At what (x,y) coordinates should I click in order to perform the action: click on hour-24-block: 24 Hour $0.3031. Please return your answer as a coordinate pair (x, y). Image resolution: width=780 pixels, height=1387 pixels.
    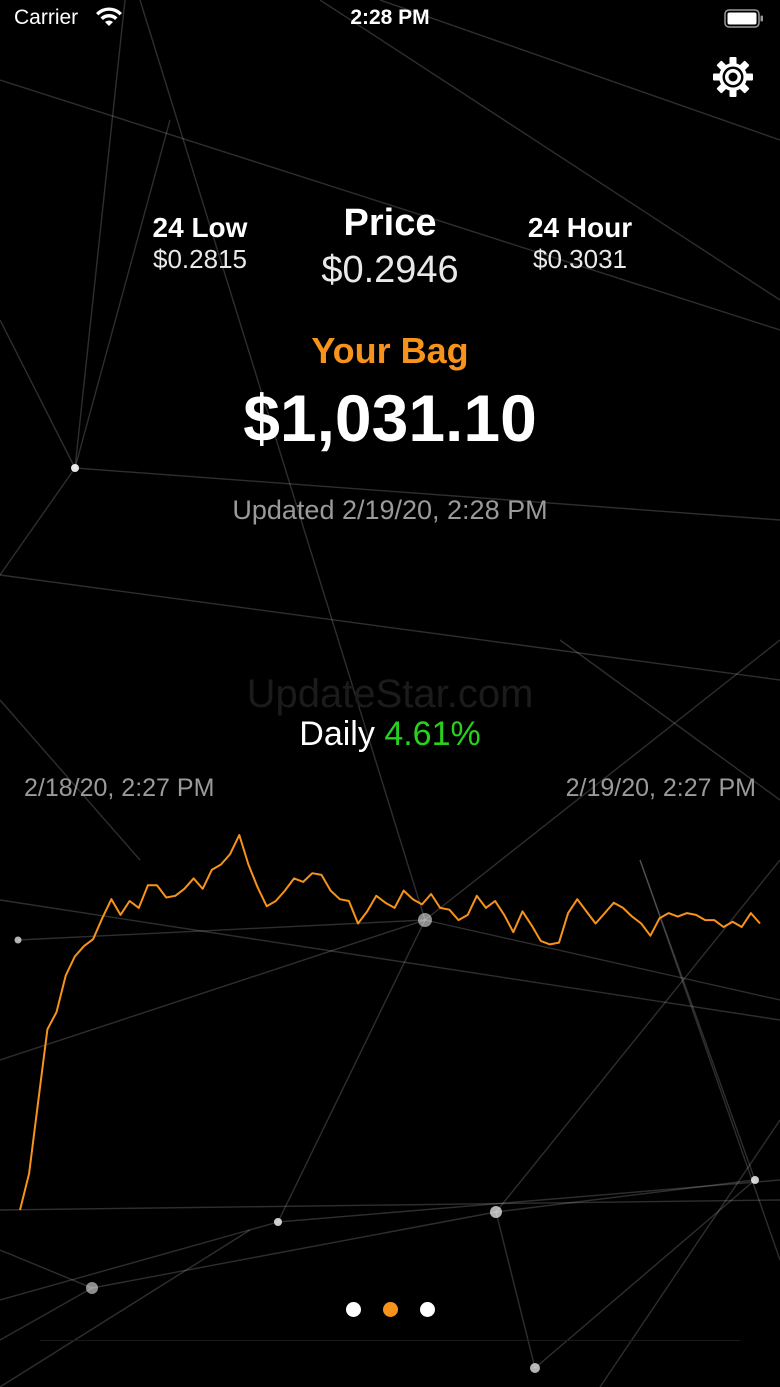
    Looking at the image, I should click on (580, 243).